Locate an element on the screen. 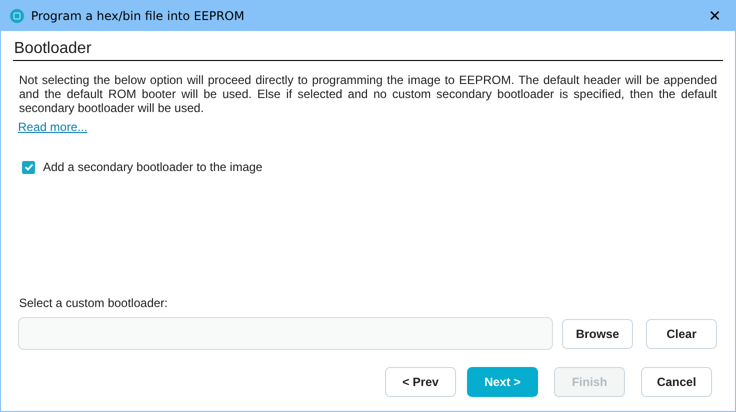 This screenshot has height=412, width=736. wizard-button: < Prev is located at coordinates (420, 382).